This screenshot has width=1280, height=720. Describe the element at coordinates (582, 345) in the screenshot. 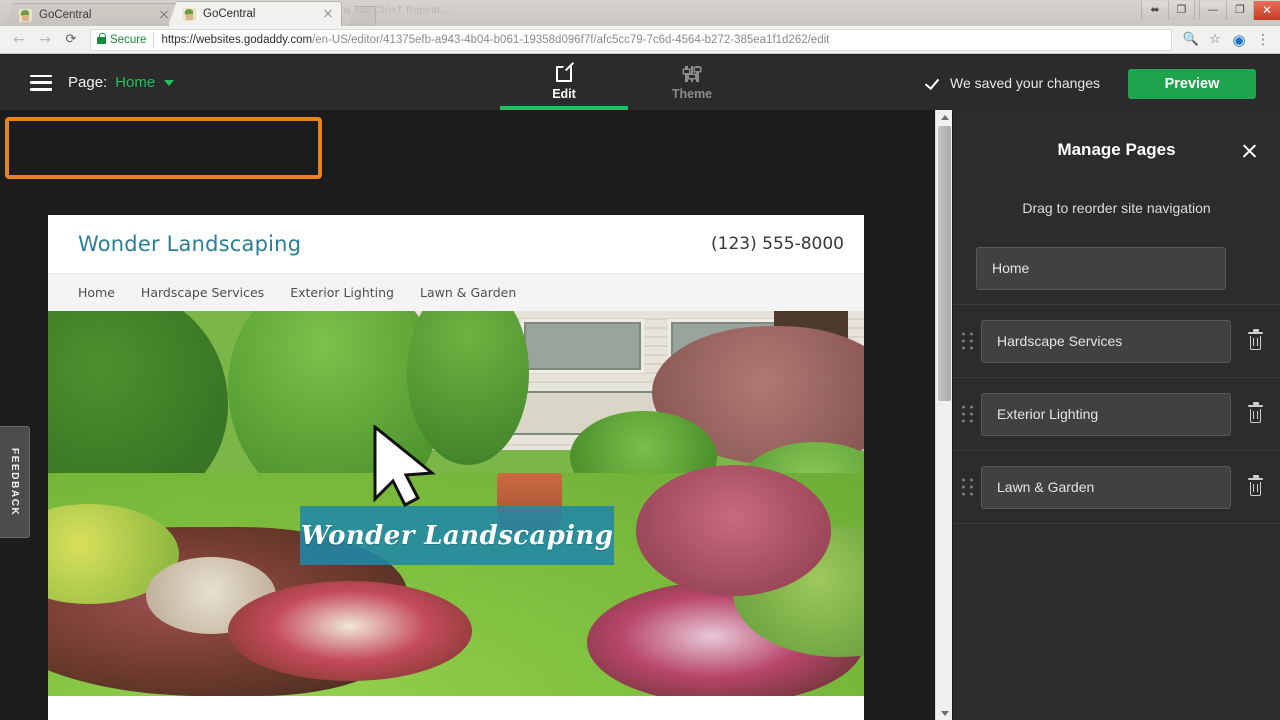

I see `house-window` at that location.